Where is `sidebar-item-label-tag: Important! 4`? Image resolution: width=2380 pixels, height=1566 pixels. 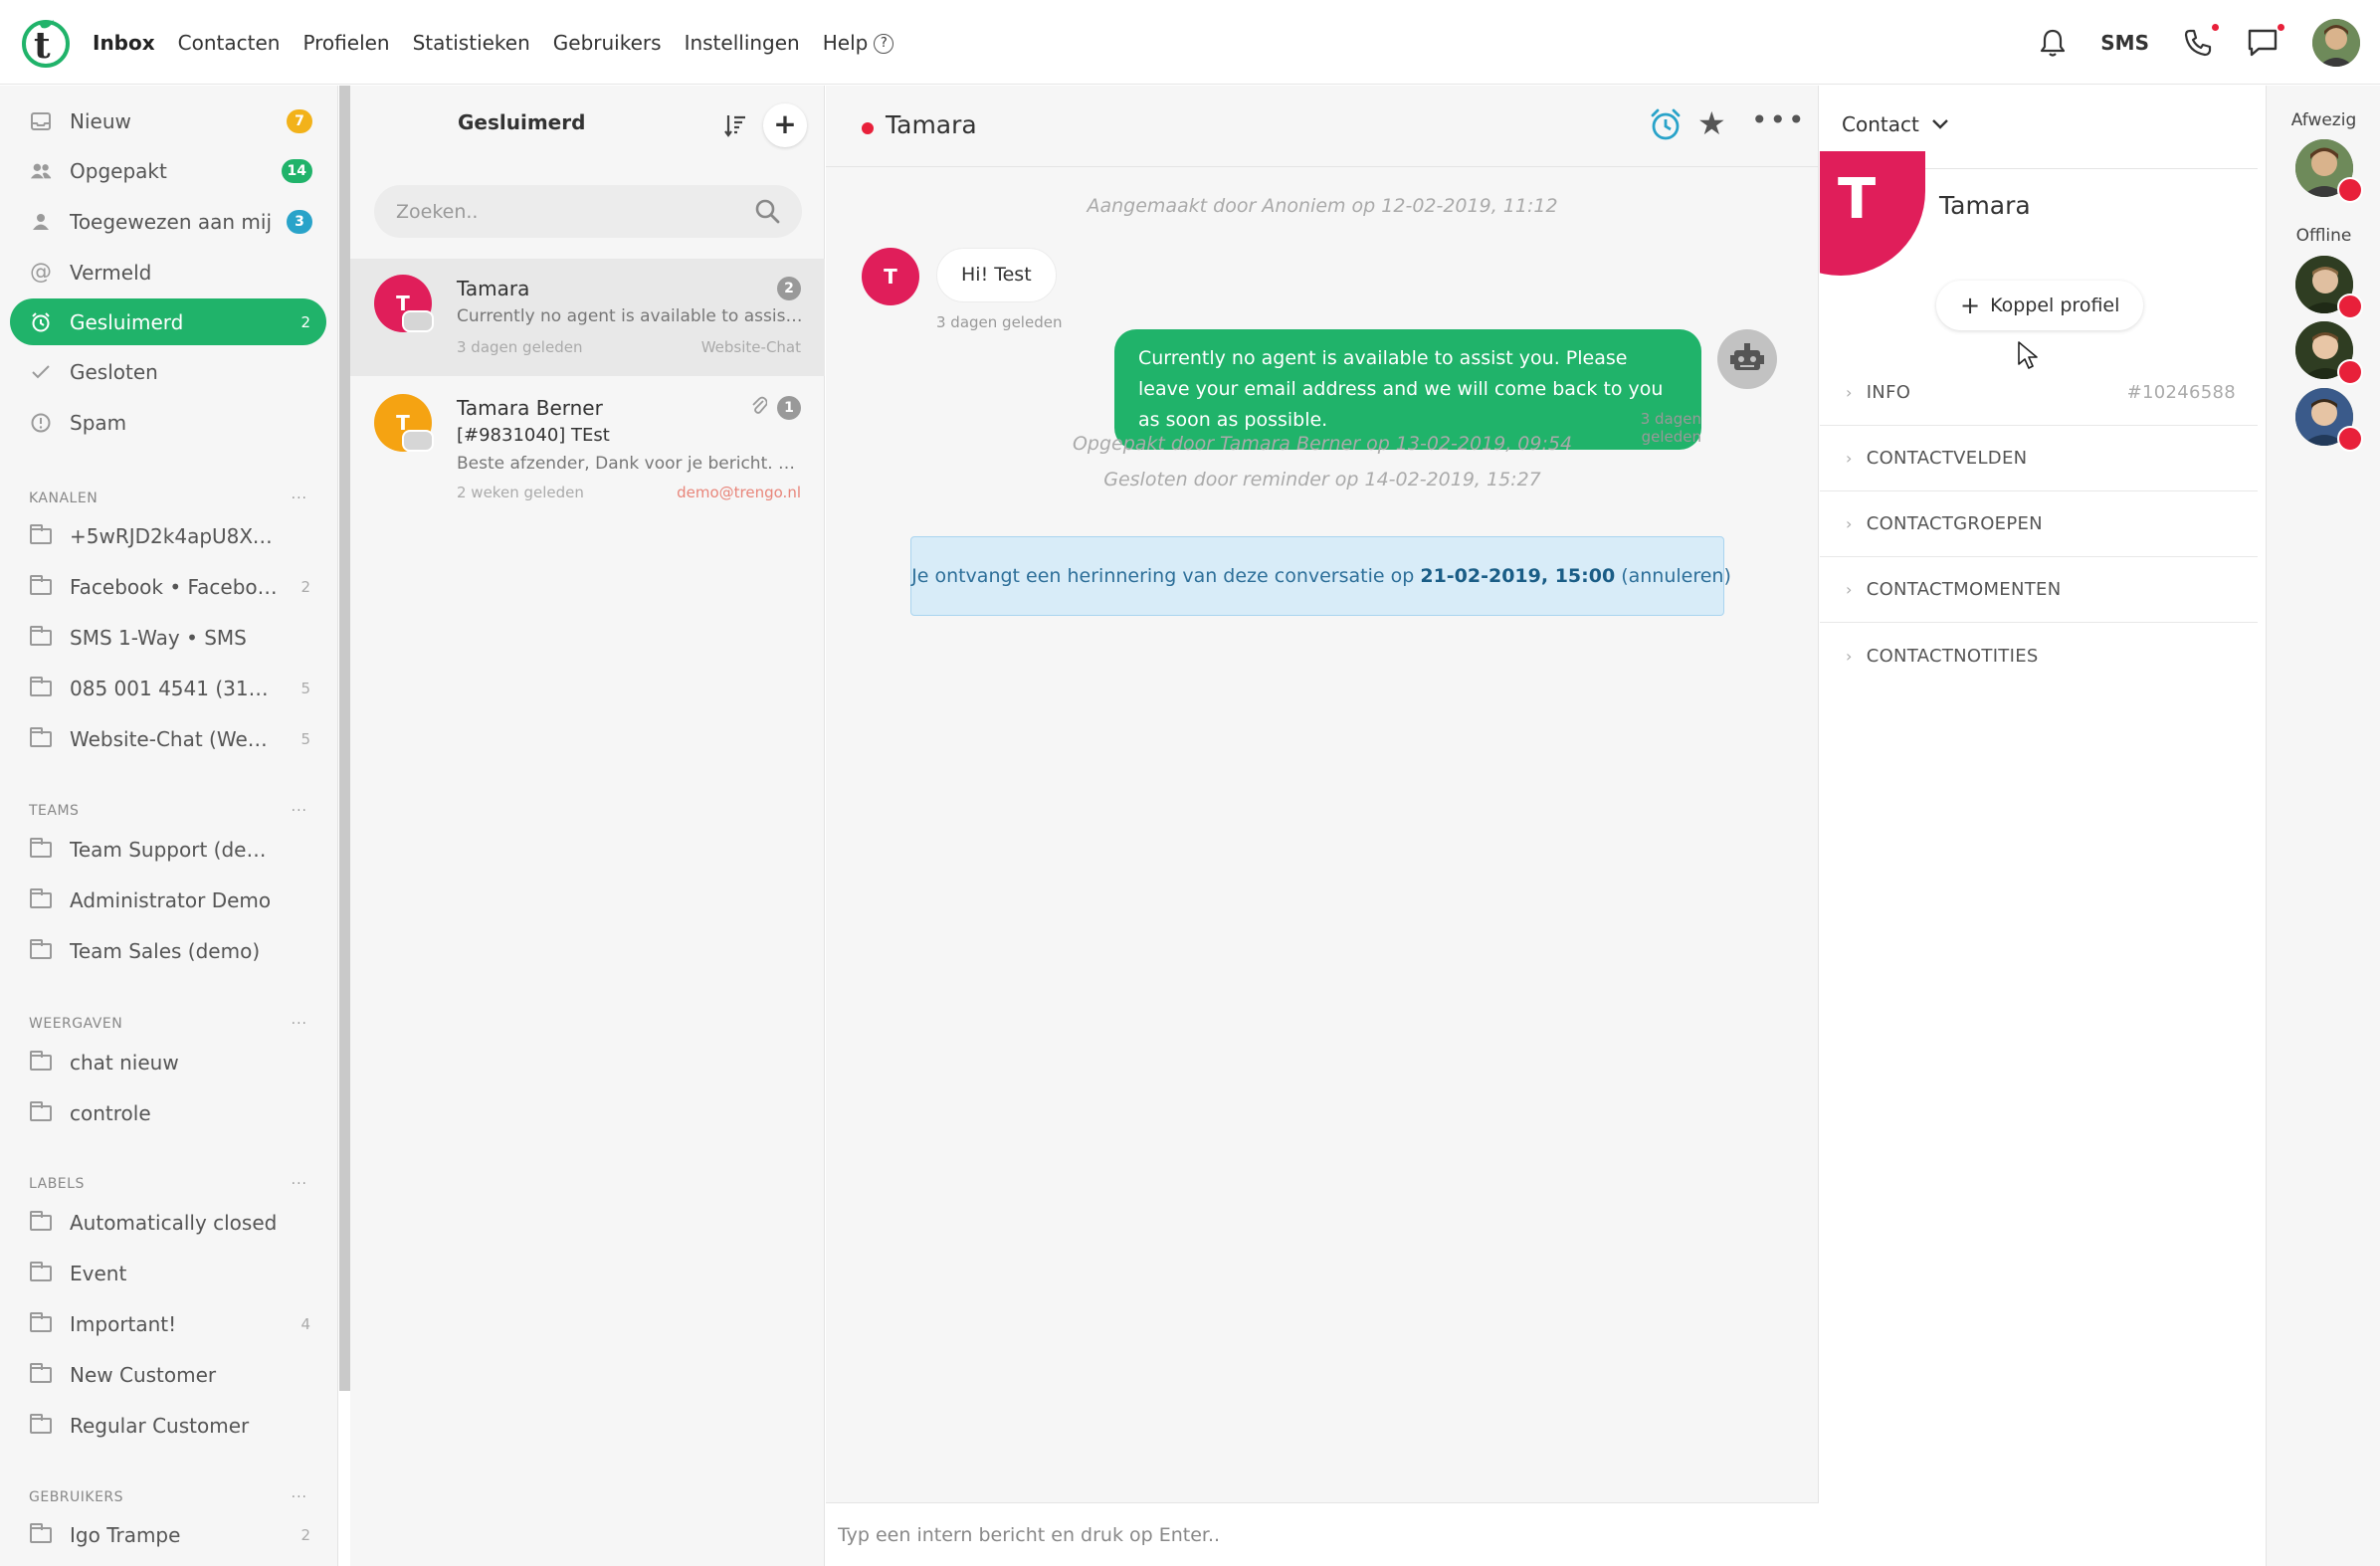
sidebar-item-label-tag: Important! 4 is located at coordinates (168, 1323).